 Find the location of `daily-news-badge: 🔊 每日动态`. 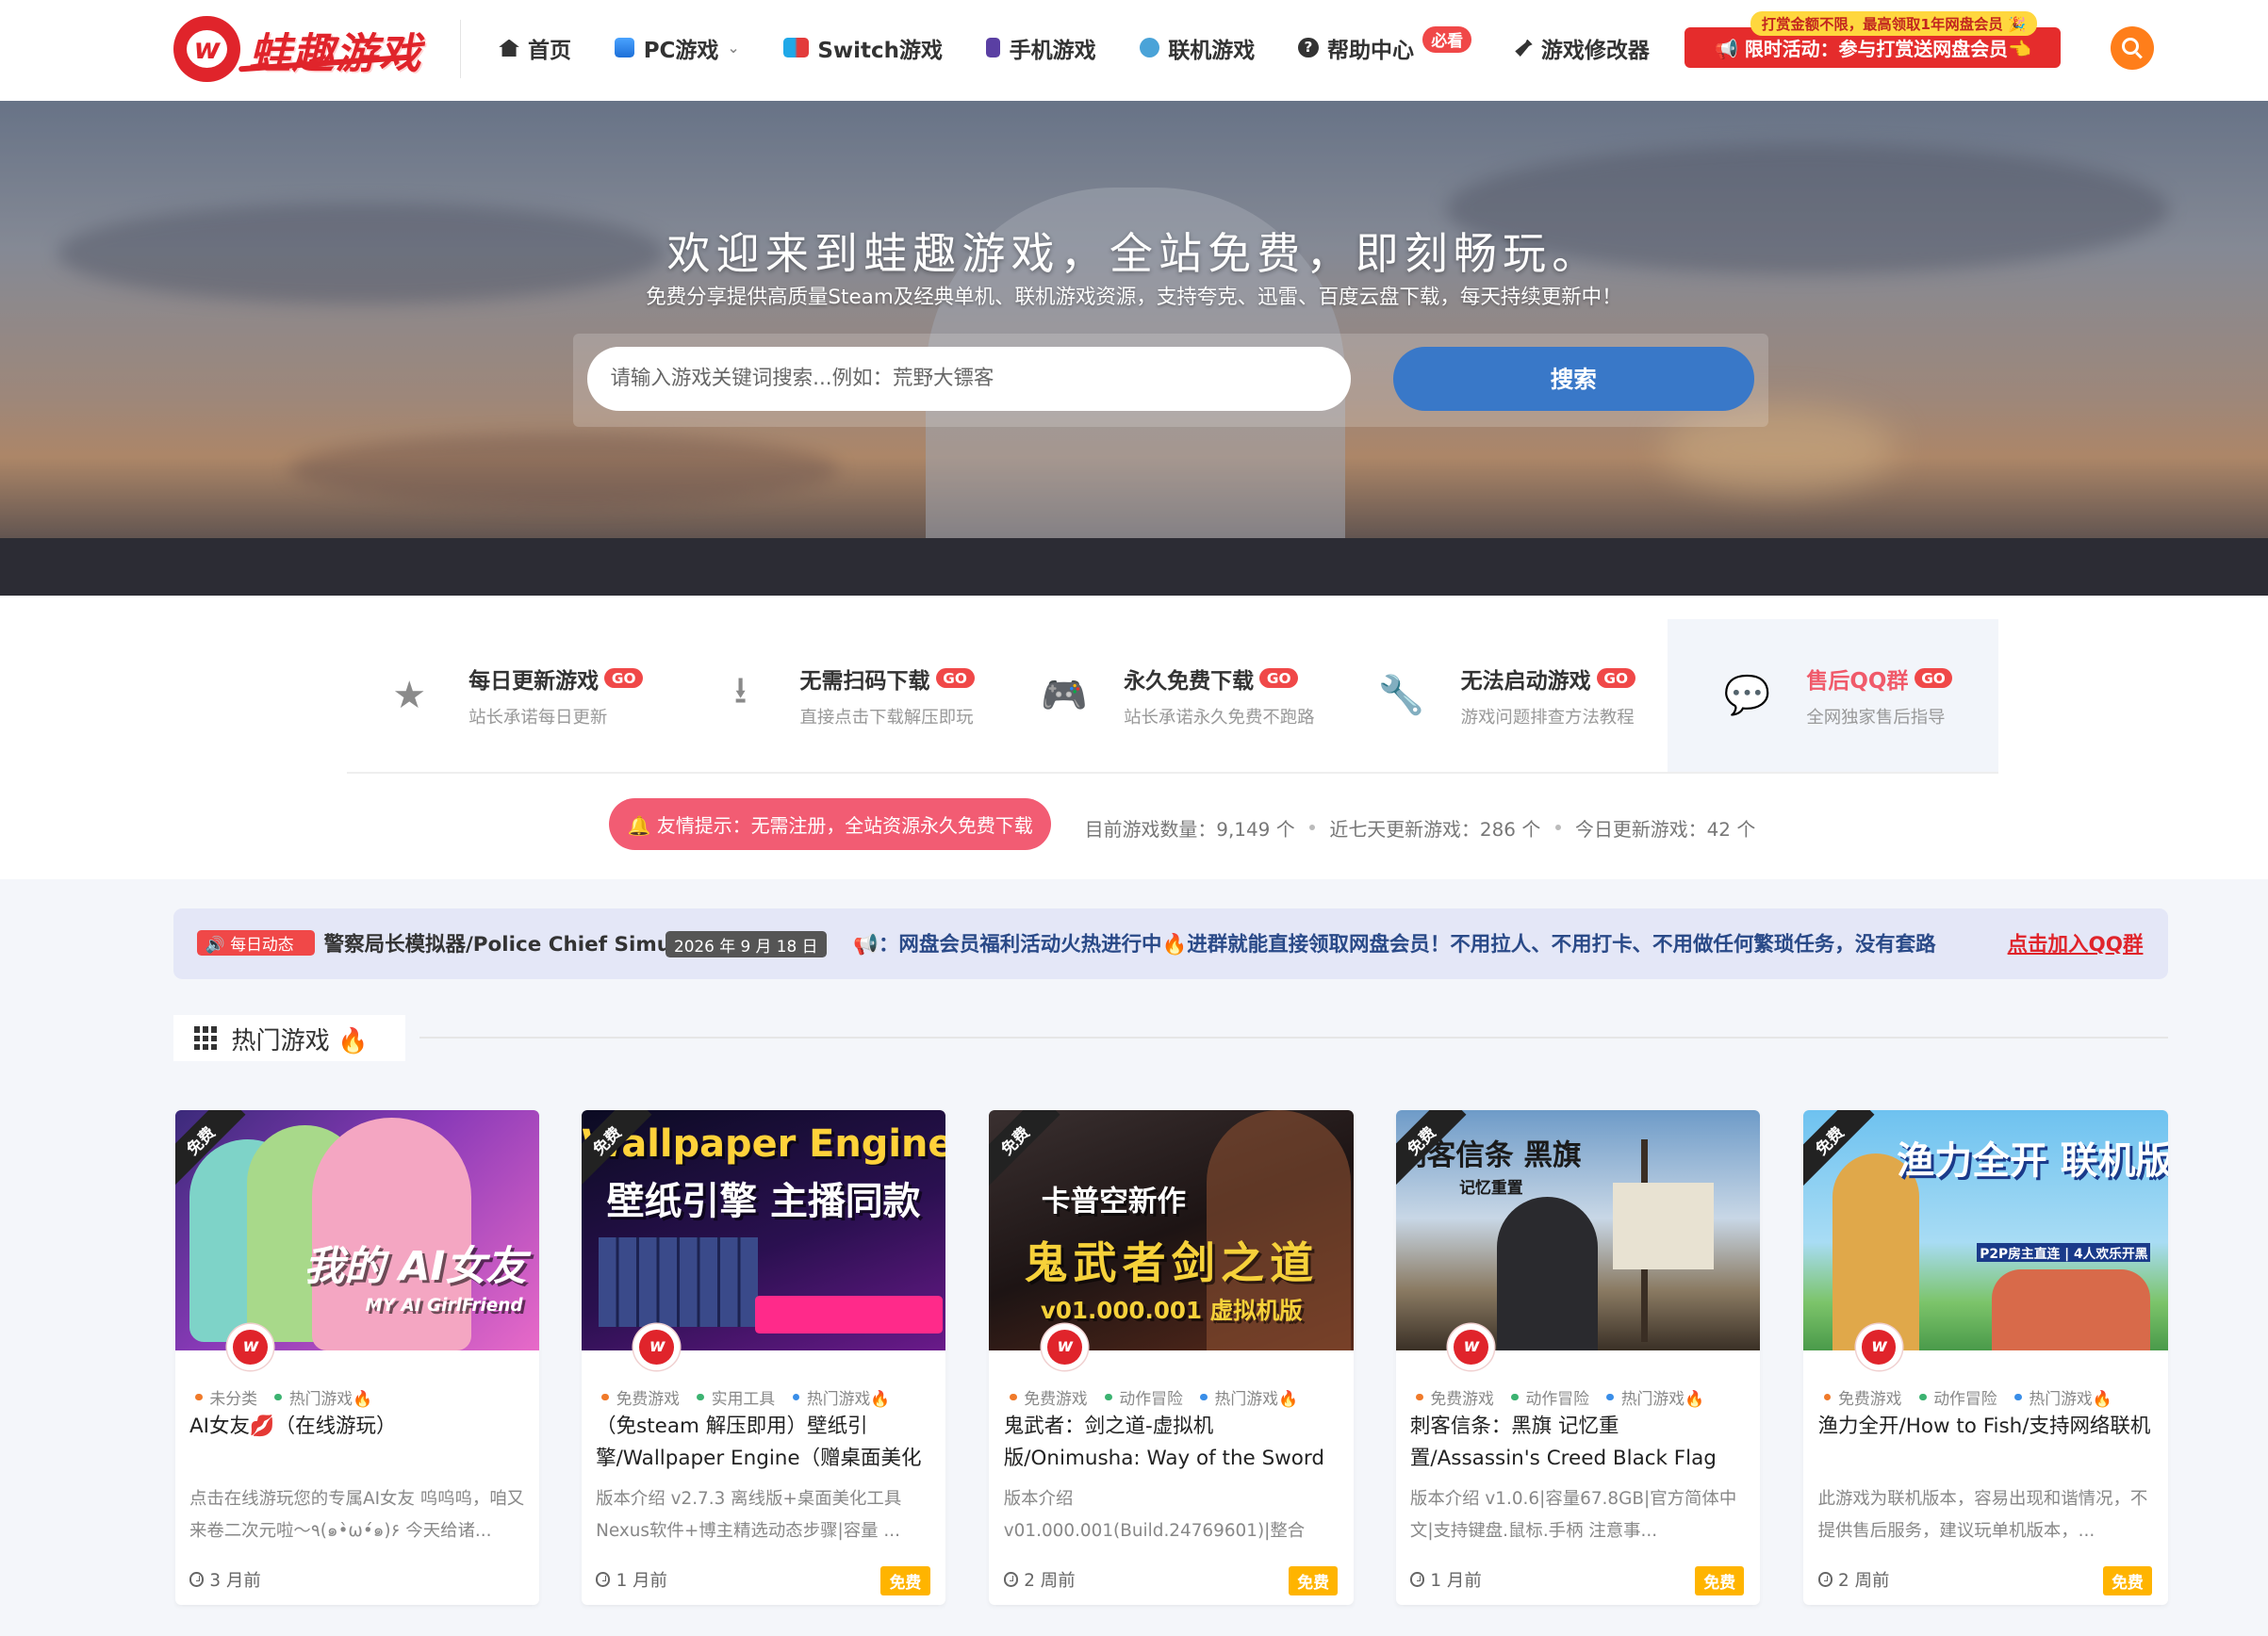

daily-news-badge: 🔊 每日动态 is located at coordinates (256, 943).